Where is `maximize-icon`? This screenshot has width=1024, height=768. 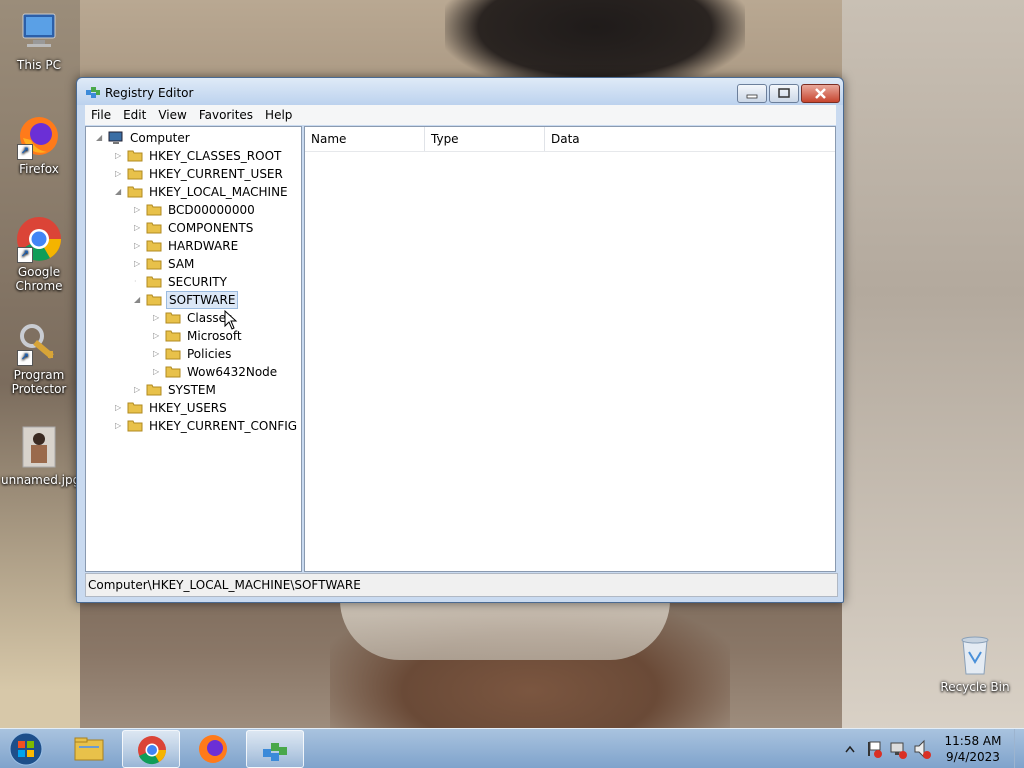 maximize-icon is located at coordinates (784, 93).